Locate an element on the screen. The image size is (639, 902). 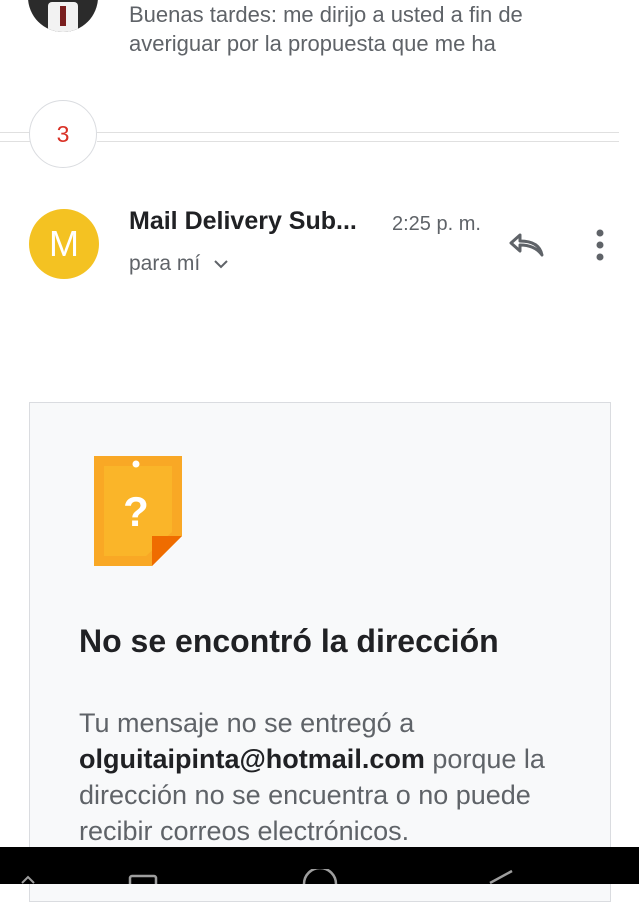
previous-sender-avatar is located at coordinates (63, 16).